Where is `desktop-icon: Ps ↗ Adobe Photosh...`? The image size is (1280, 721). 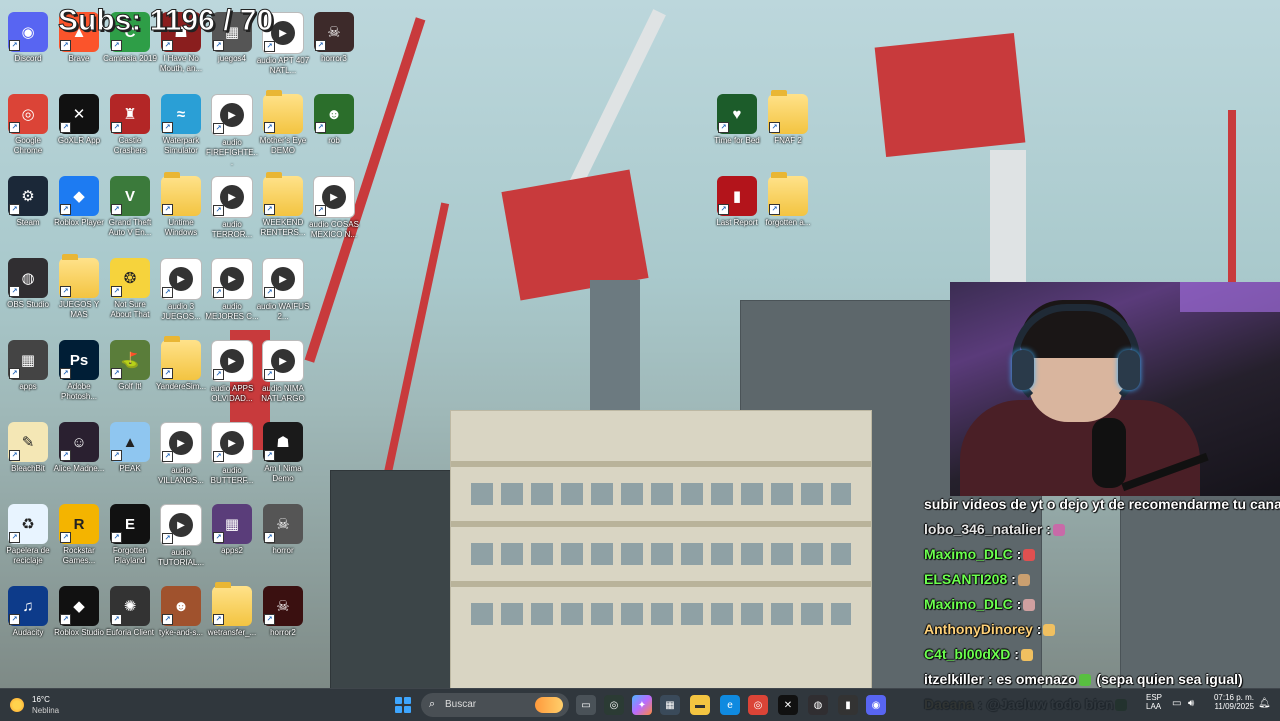
desktop-icon: Ps ↗ Adobe Photosh... is located at coordinates (79, 376).